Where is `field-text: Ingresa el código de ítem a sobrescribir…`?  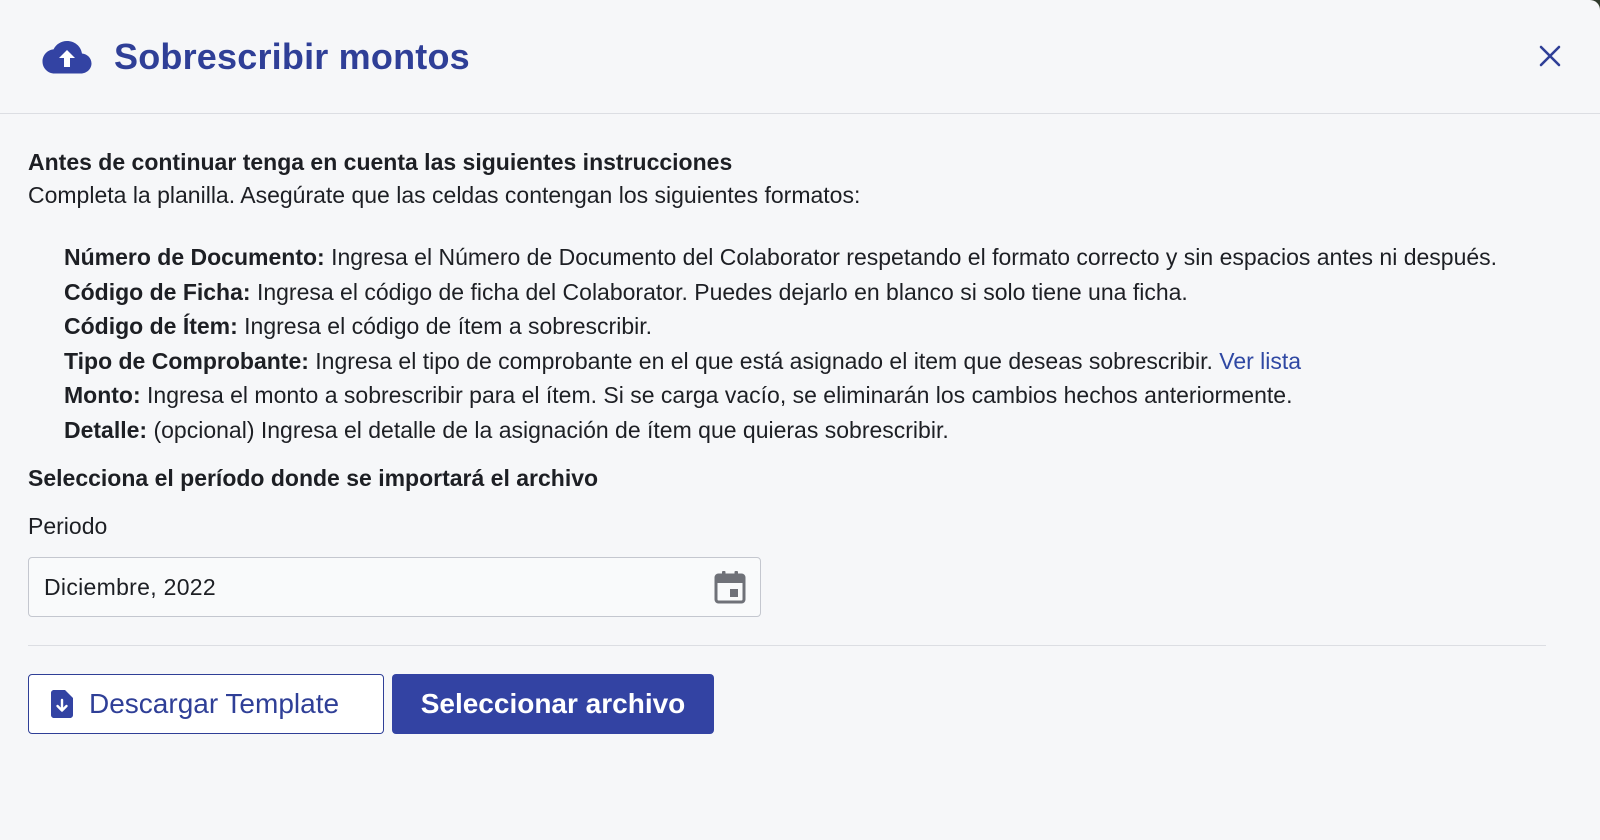 field-text: Ingresa el código de ítem a sobrescribir… is located at coordinates (444, 326).